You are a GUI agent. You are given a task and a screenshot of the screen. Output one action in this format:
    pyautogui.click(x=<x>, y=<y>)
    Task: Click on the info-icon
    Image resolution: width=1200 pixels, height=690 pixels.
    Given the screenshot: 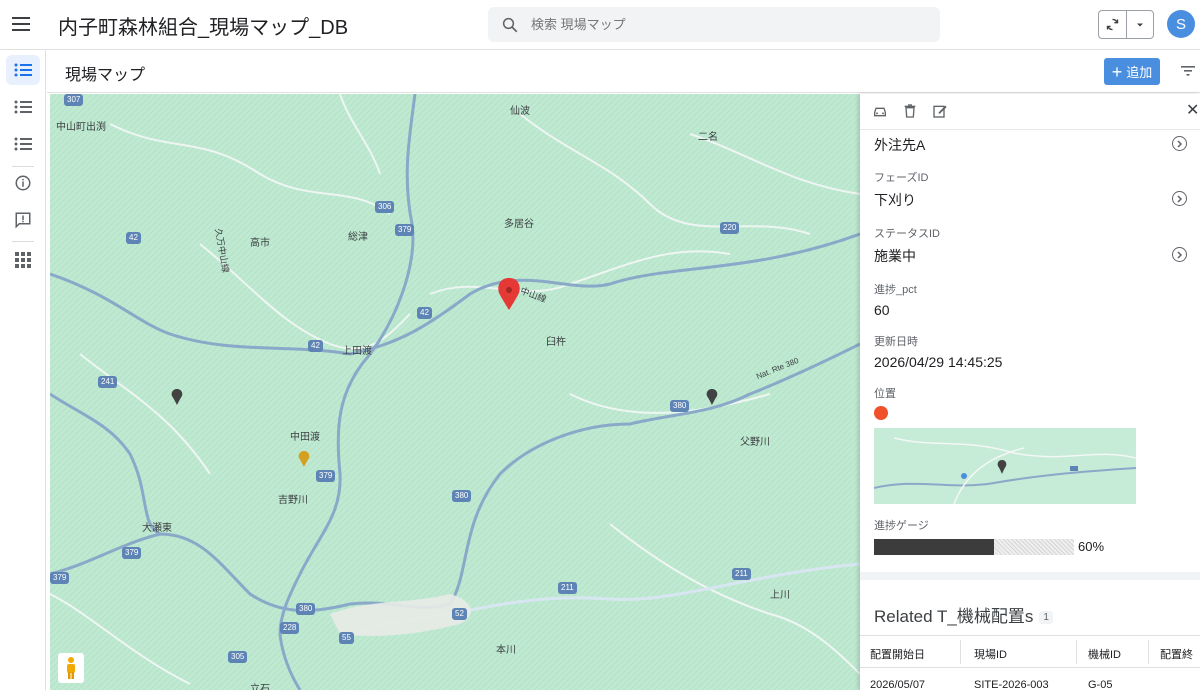 What is the action you would take?
    pyautogui.click(x=23, y=183)
    